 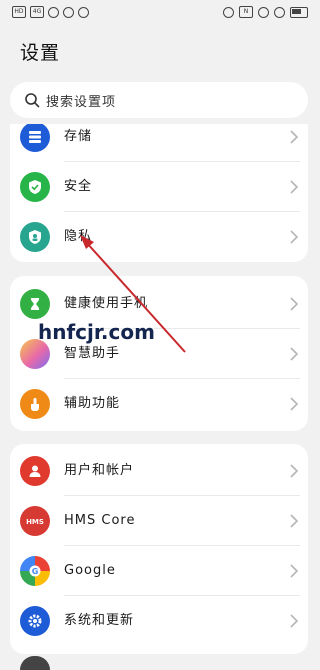 I want to click on settings-item-label: Google, so click(x=90, y=570).